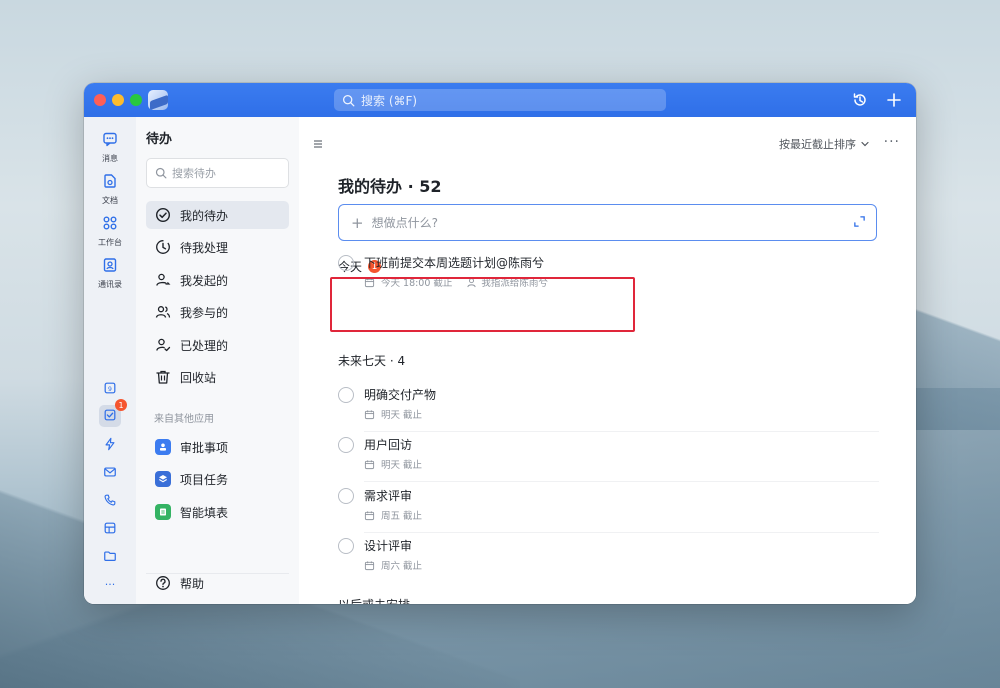  I want to click on global-search-input: 搜索 (⌘F), so click(500, 100).